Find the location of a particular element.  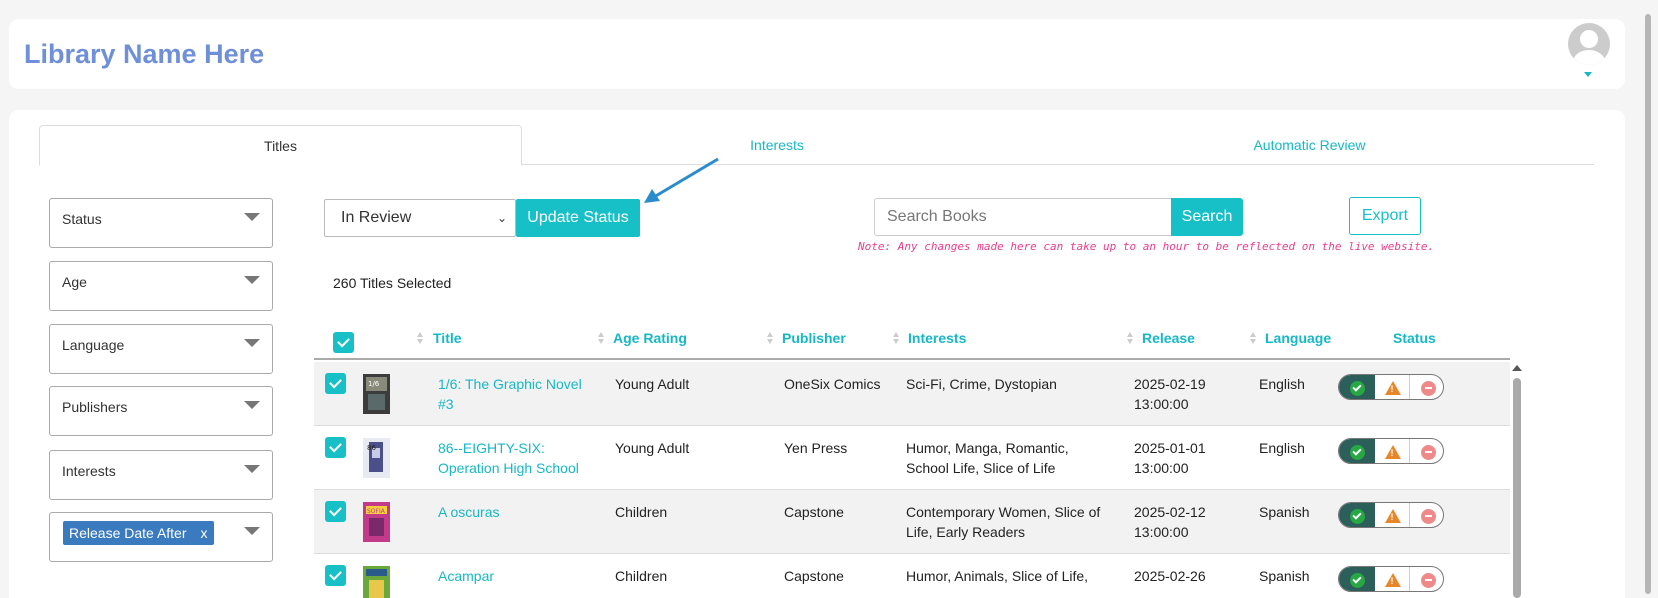

release-cell: 2025-02-12 13:00:00 is located at coordinates (1170, 522).